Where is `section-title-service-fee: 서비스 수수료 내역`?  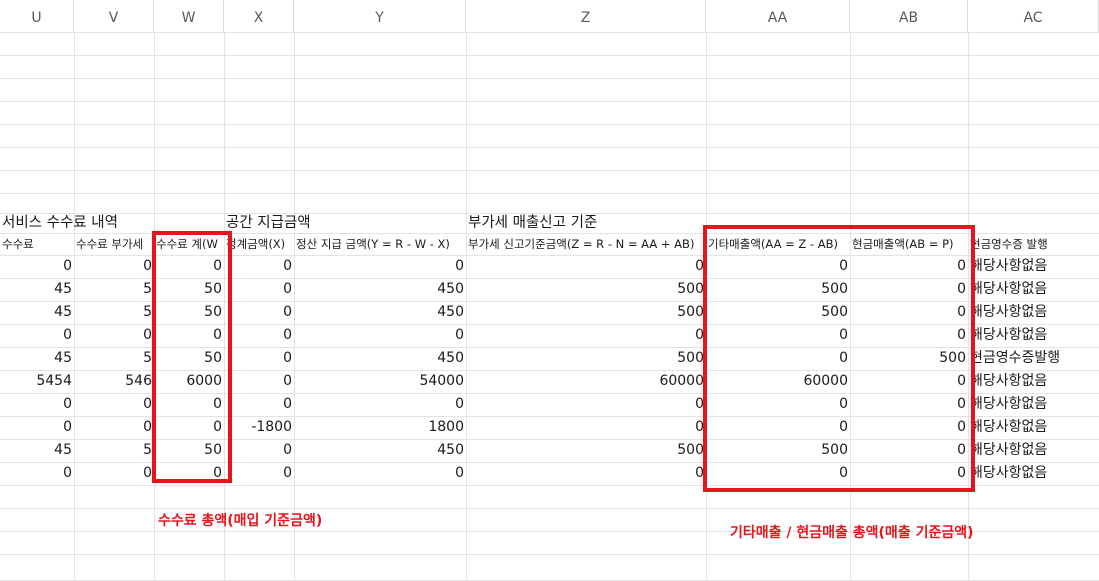
section-title-service-fee: 서비스 수수료 내역 is located at coordinates (112, 223).